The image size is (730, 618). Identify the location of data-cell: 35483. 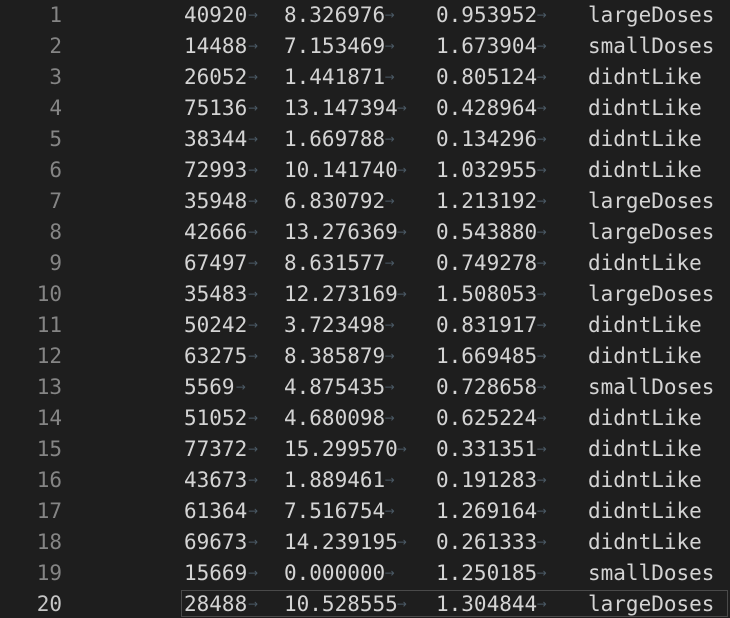
(216, 294).